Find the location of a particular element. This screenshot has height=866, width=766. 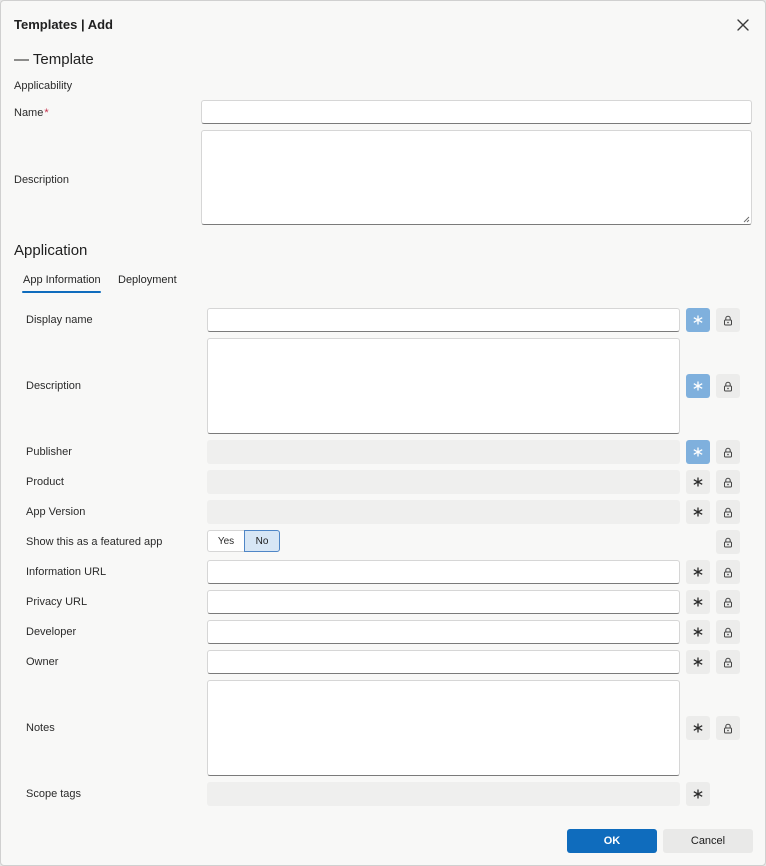

developer-label: Developer is located at coordinates (51, 632).